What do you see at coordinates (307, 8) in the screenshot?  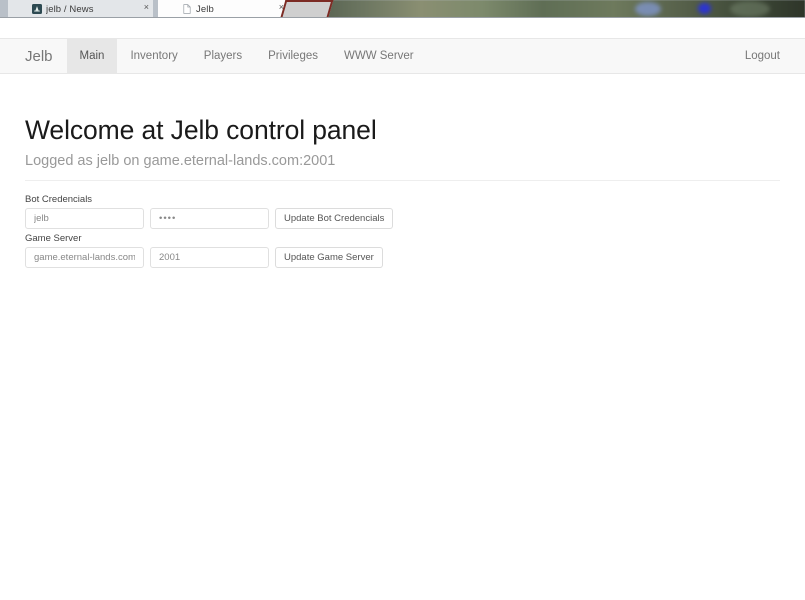 I see `new-tab-button` at bounding box center [307, 8].